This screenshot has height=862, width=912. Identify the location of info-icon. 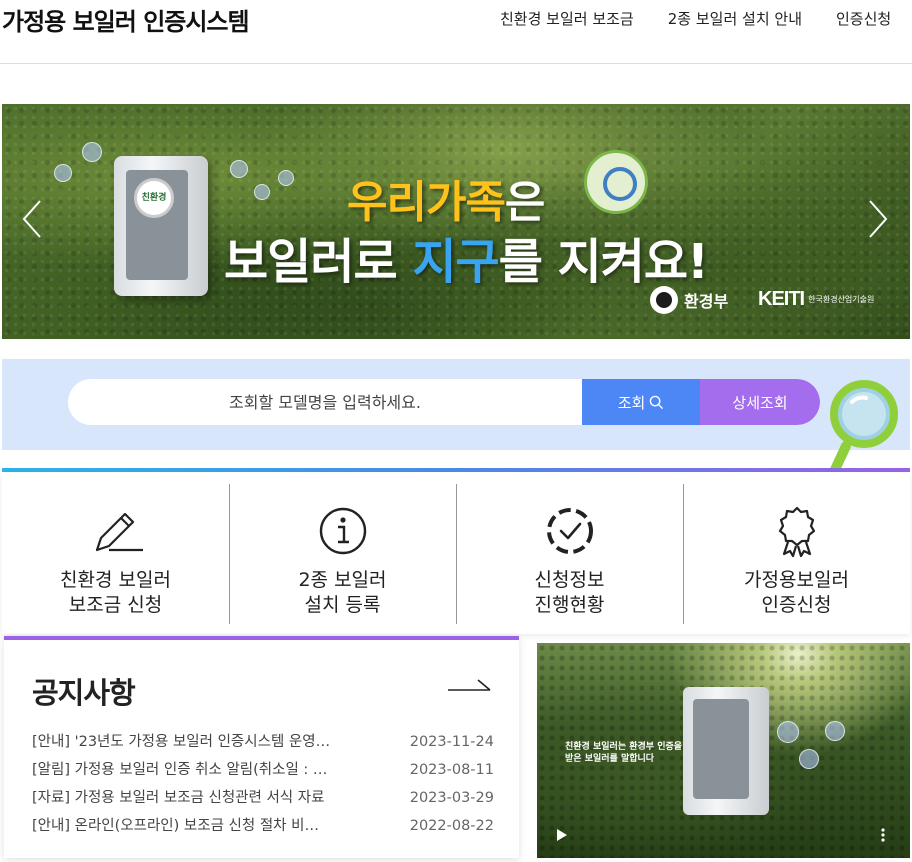
(342, 531).